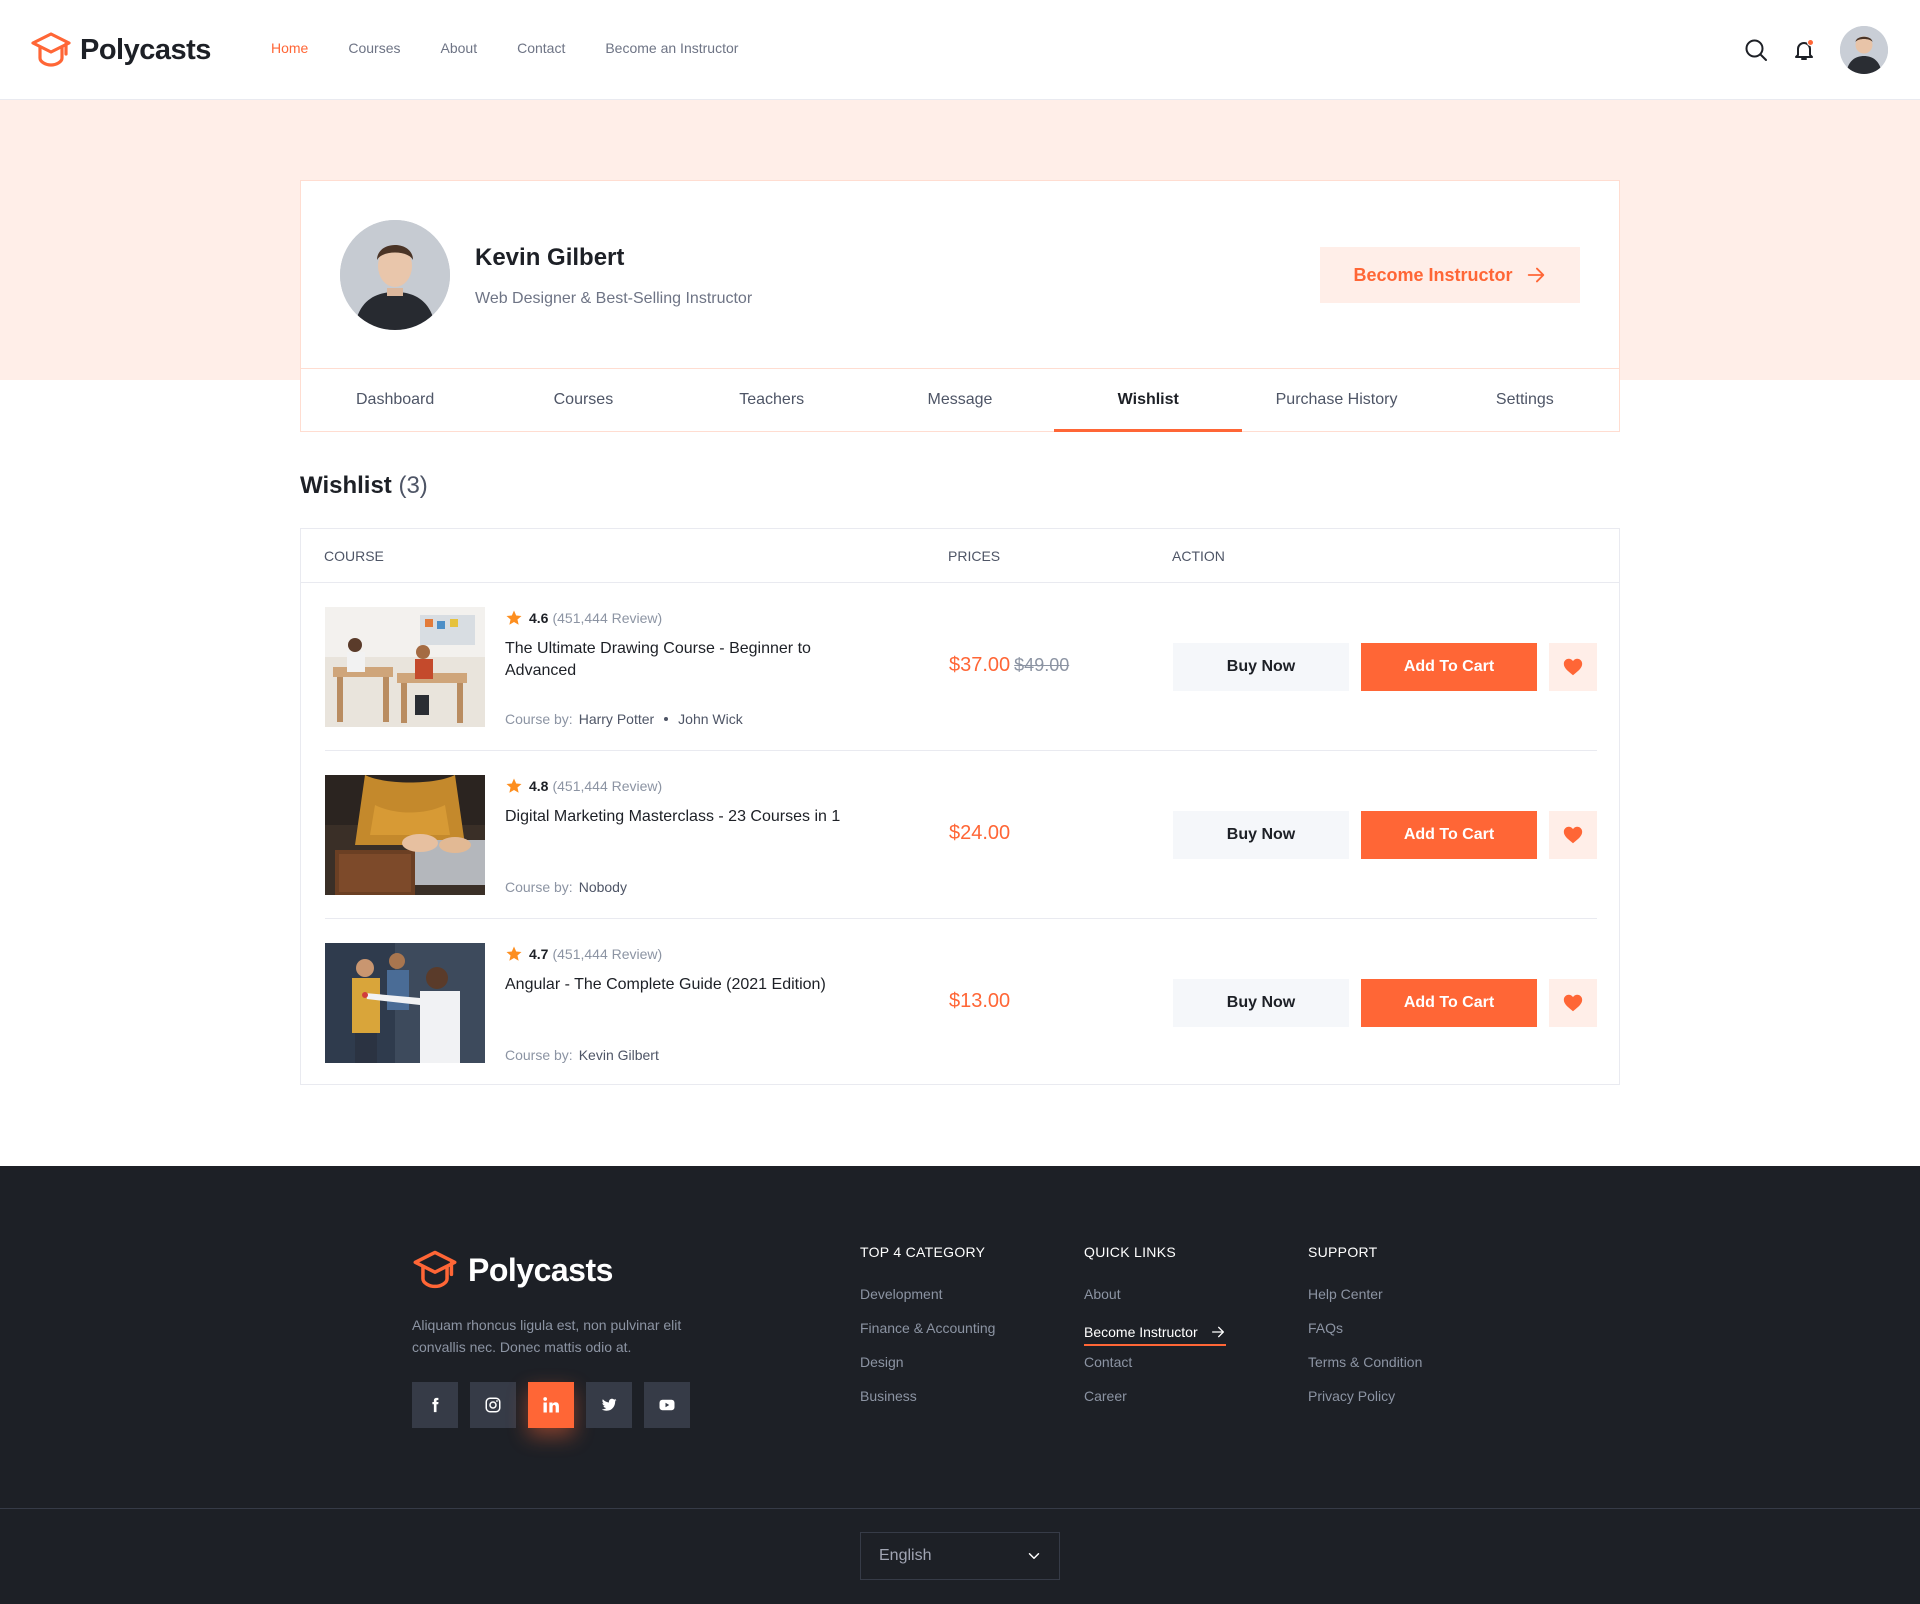 This screenshot has height=1604, width=1920. I want to click on course-price: $37.00 $49.00, so click(1009, 665).